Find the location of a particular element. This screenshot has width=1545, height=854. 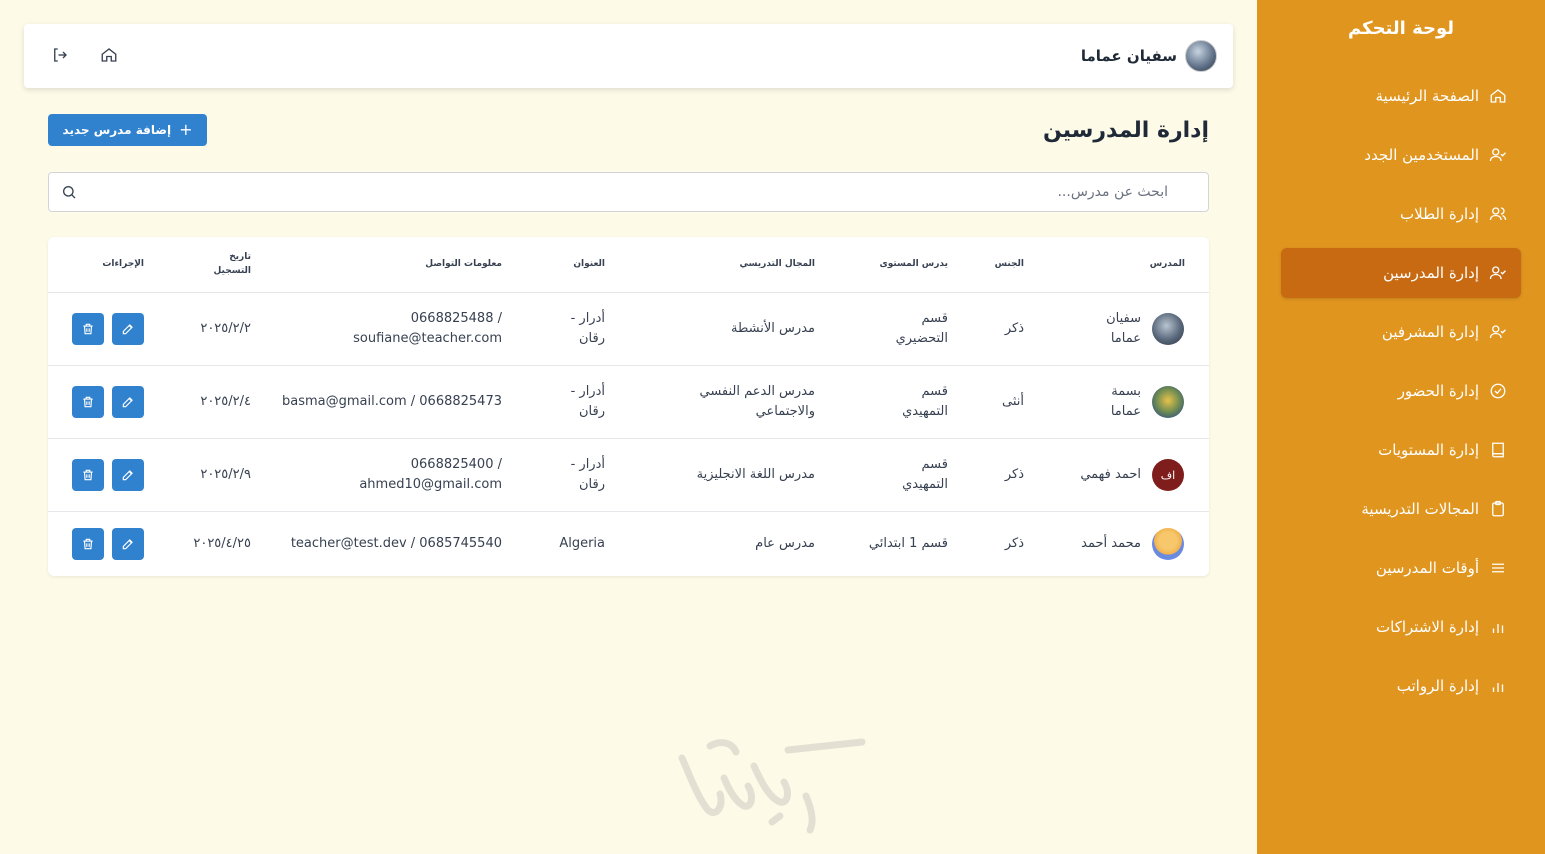

address: Algeria is located at coordinates (582, 543).